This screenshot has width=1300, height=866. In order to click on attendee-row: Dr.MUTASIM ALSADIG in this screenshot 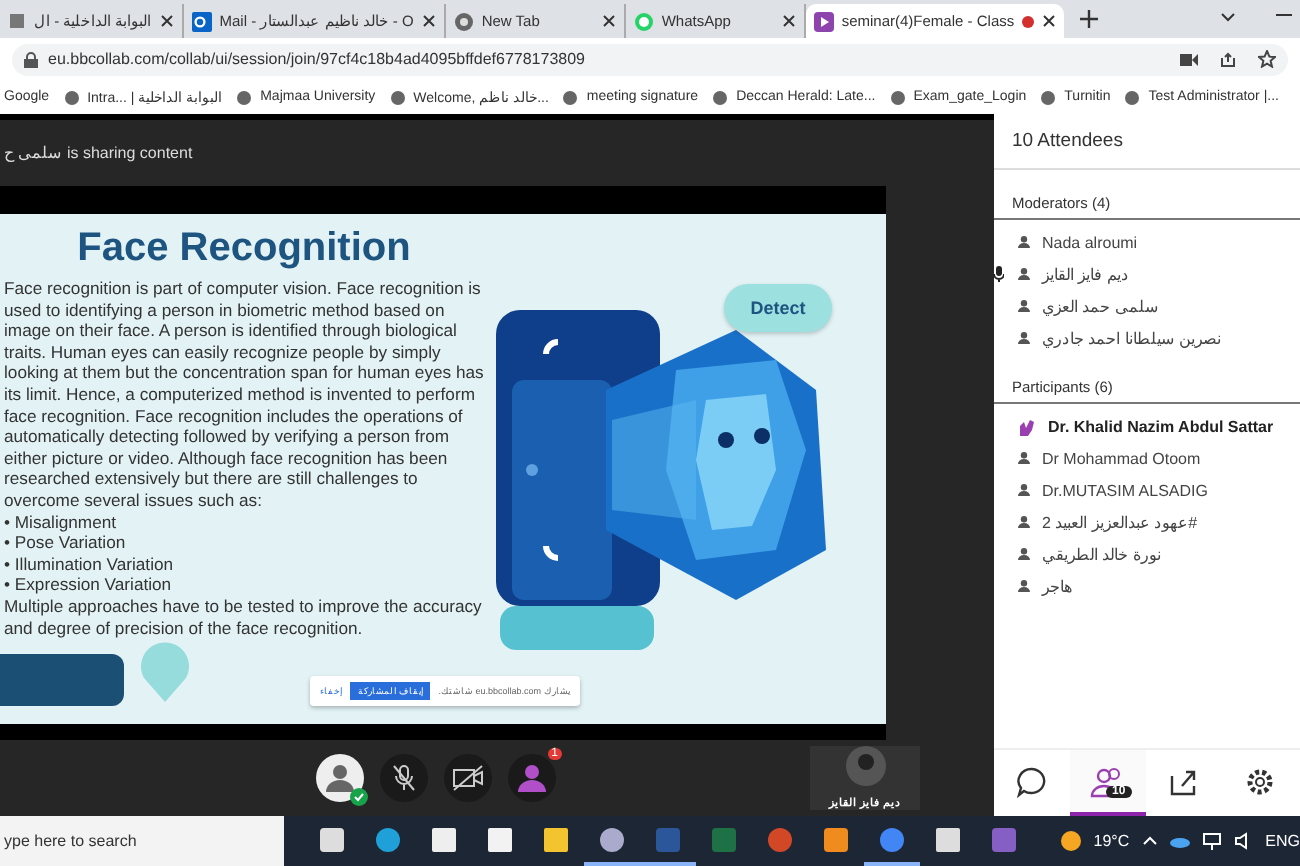, I will do `click(1147, 490)`.